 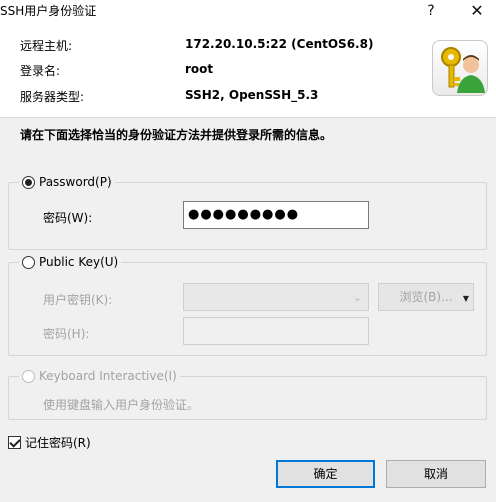 What do you see at coordinates (276, 215) in the screenshot?
I see `password-input: ●●●●●●●●●` at bounding box center [276, 215].